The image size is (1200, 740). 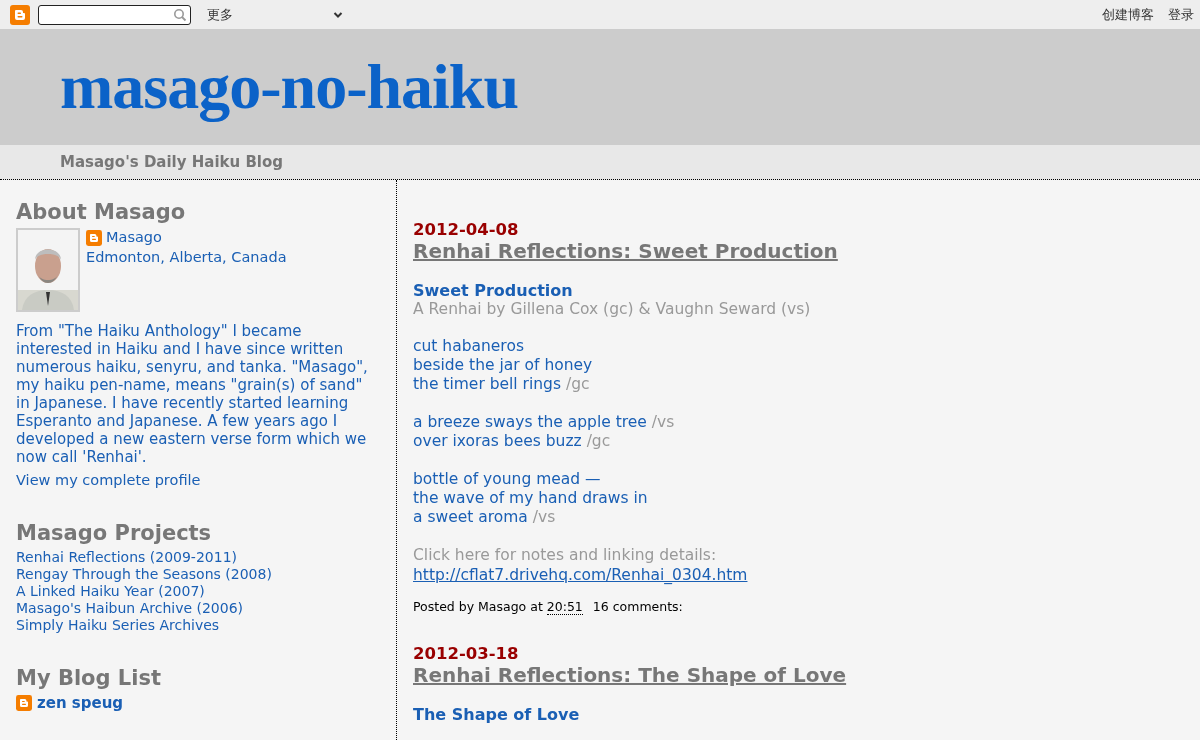 I want to click on post-date: 2012-04-08, so click(x=466, y=229).